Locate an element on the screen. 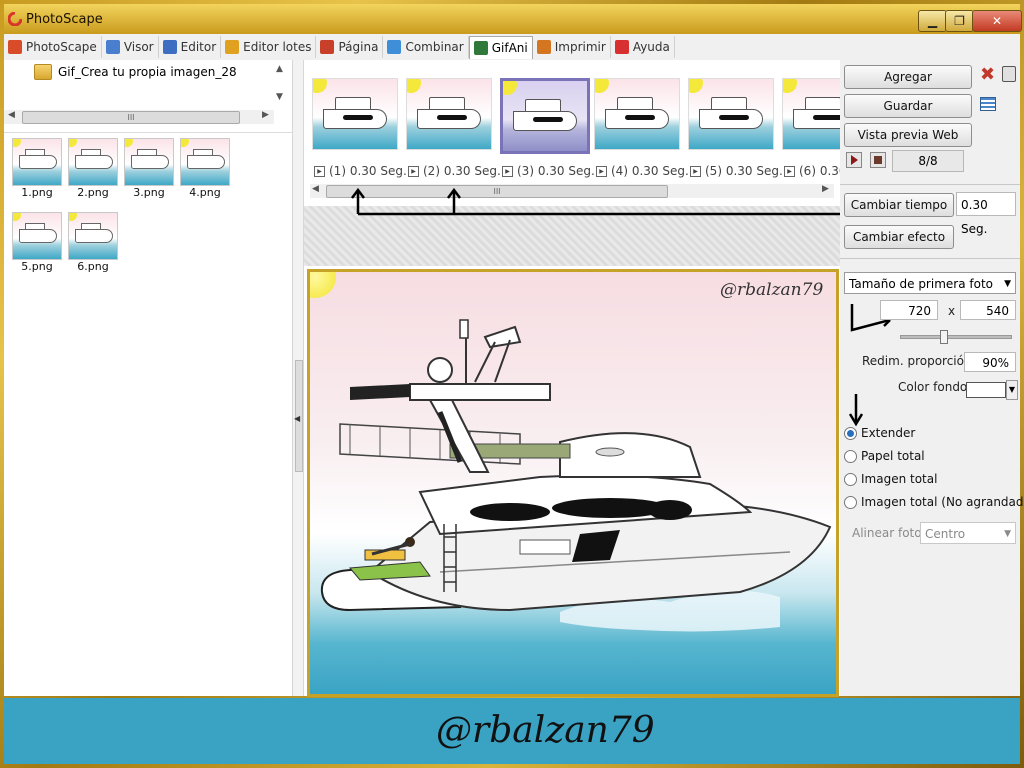  file-name: 5.png is located at coordinates (37, 266).